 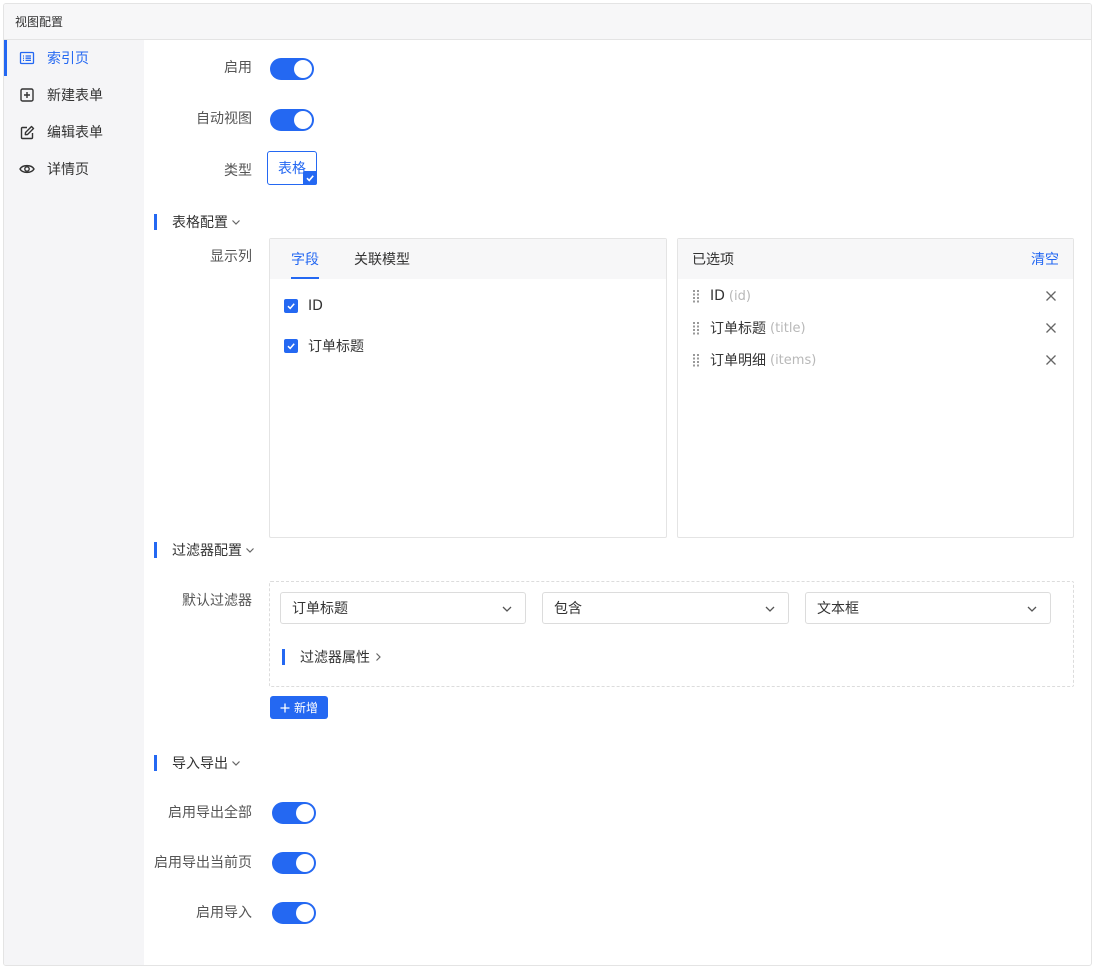 I want to click on field-option-id: ID, so click(x=303, y=306).